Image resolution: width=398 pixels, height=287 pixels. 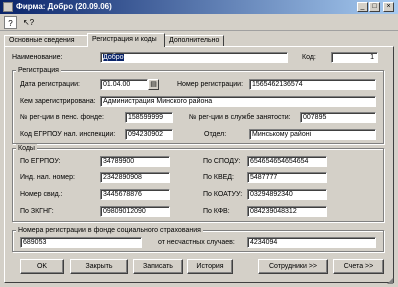 What do you see at coordinates (113, 57) in the screenshot?
I see `name-value: Добро` at bounding box center [113, 57].